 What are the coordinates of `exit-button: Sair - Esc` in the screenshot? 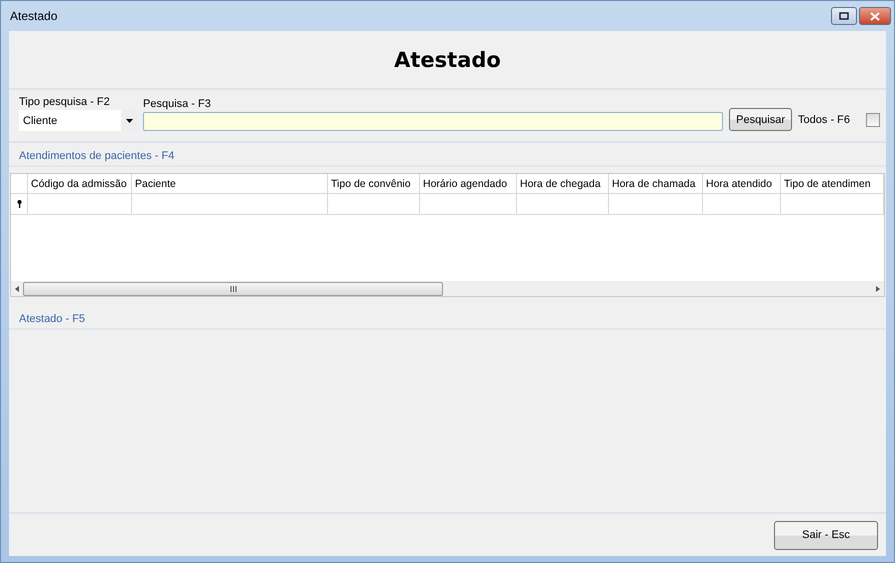 It's located at (826, 535).